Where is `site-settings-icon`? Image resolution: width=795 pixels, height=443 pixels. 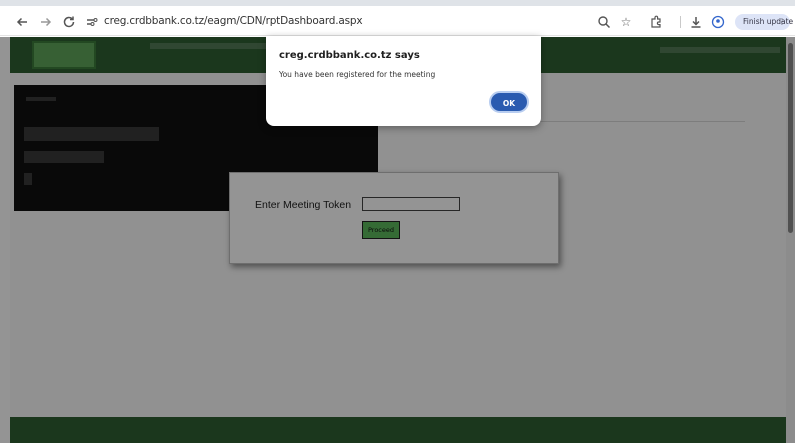 site-settings-icon is located at coordinates (92, 22).